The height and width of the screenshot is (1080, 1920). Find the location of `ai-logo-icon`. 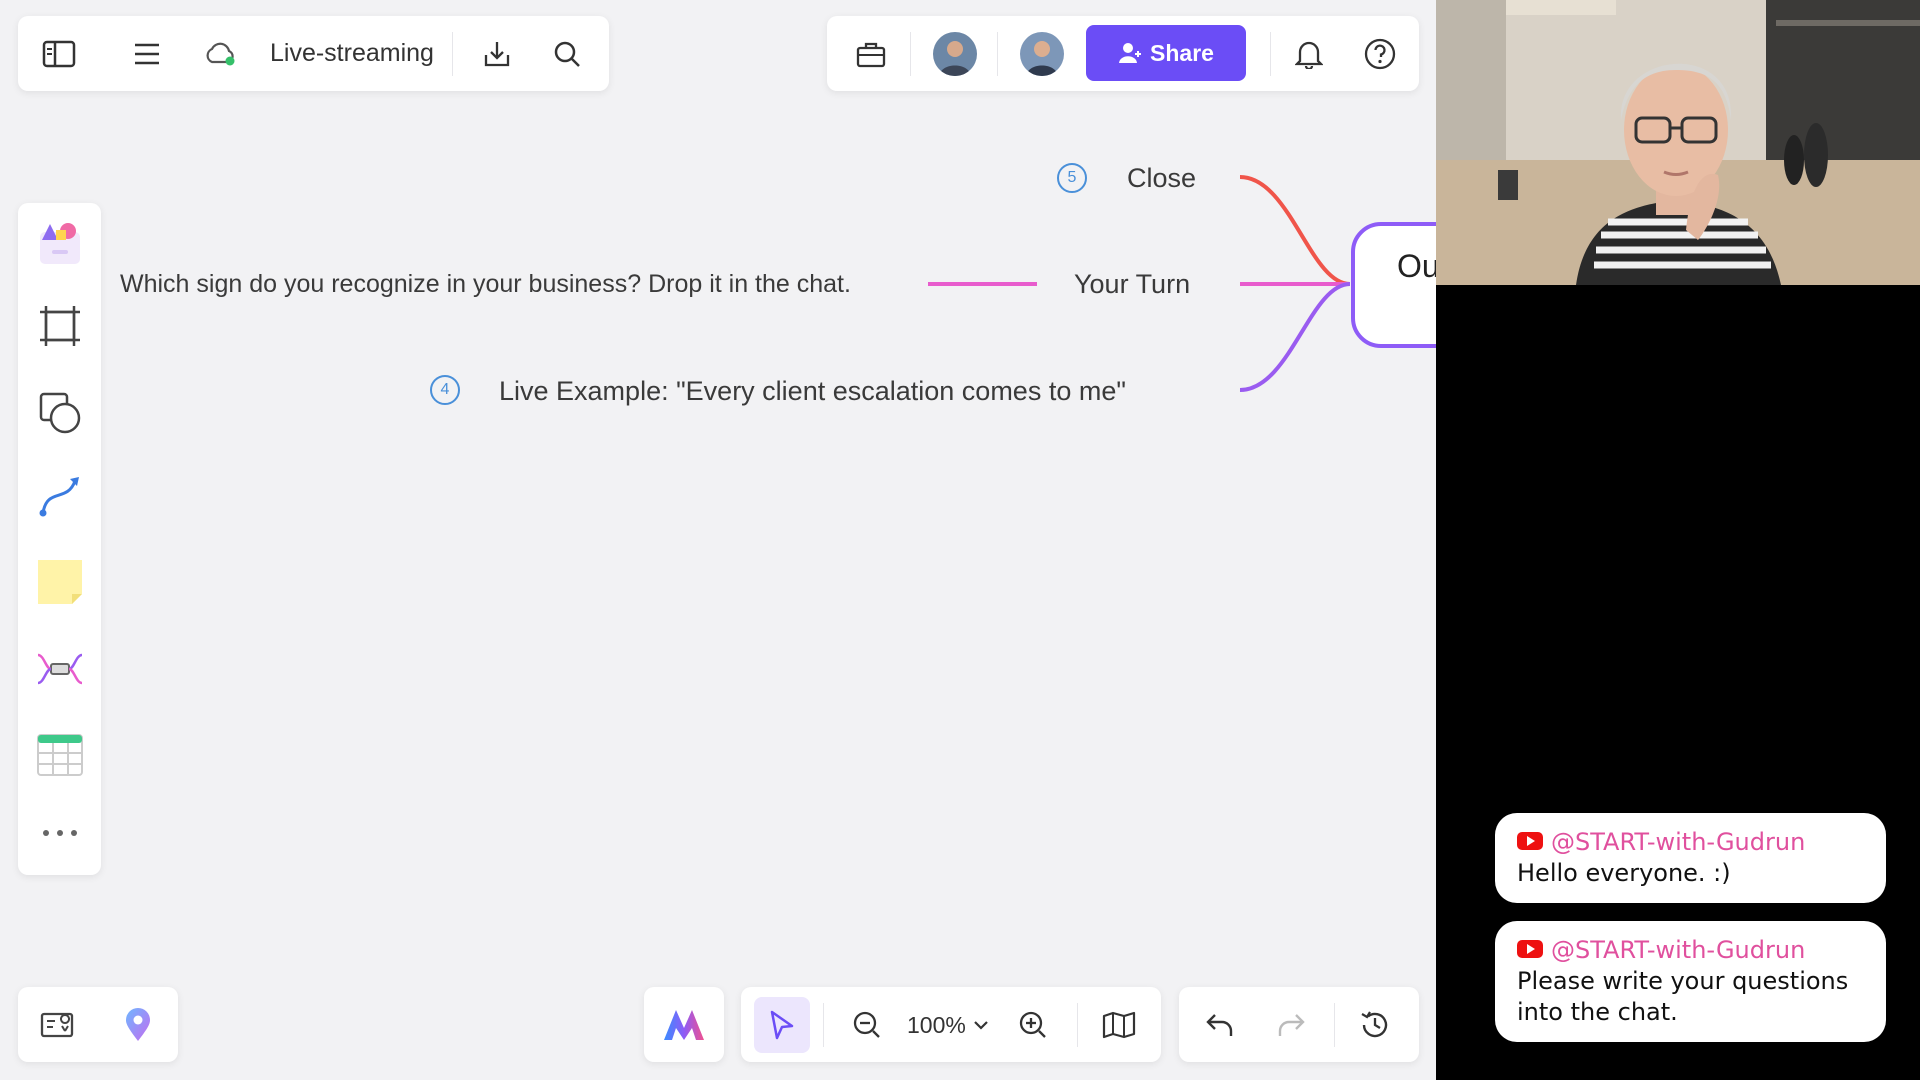

ai-logo-icon is located at coordinates (684, 1025).